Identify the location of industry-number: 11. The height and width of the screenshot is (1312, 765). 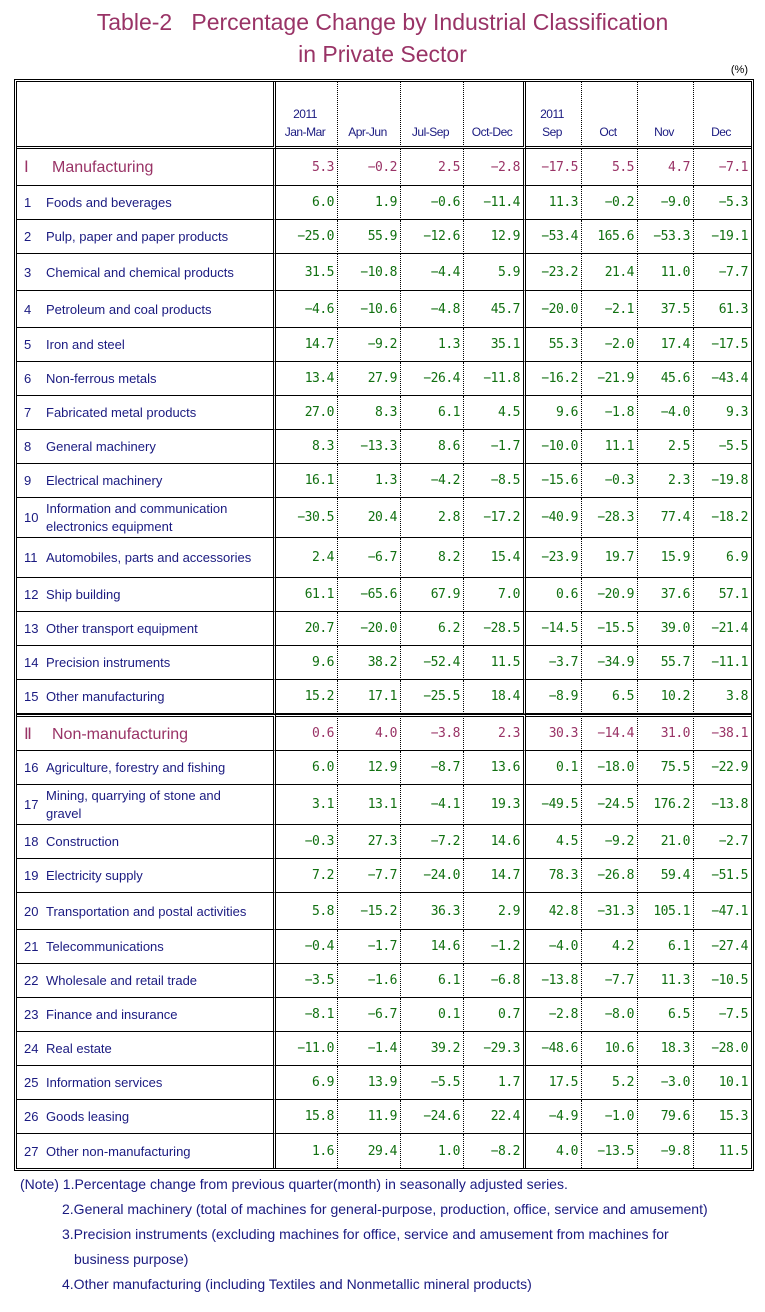
(31, 557).